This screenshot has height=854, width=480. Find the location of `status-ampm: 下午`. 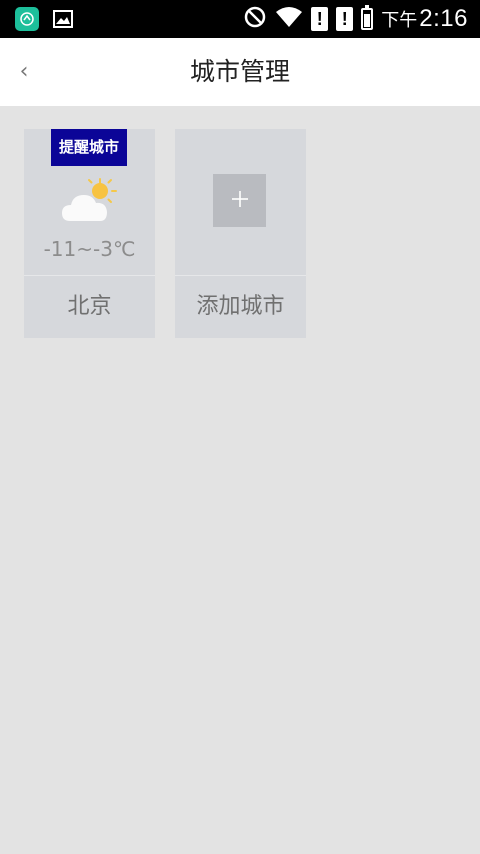

status-ampm: 下午 is located at coordinates (399, 20).